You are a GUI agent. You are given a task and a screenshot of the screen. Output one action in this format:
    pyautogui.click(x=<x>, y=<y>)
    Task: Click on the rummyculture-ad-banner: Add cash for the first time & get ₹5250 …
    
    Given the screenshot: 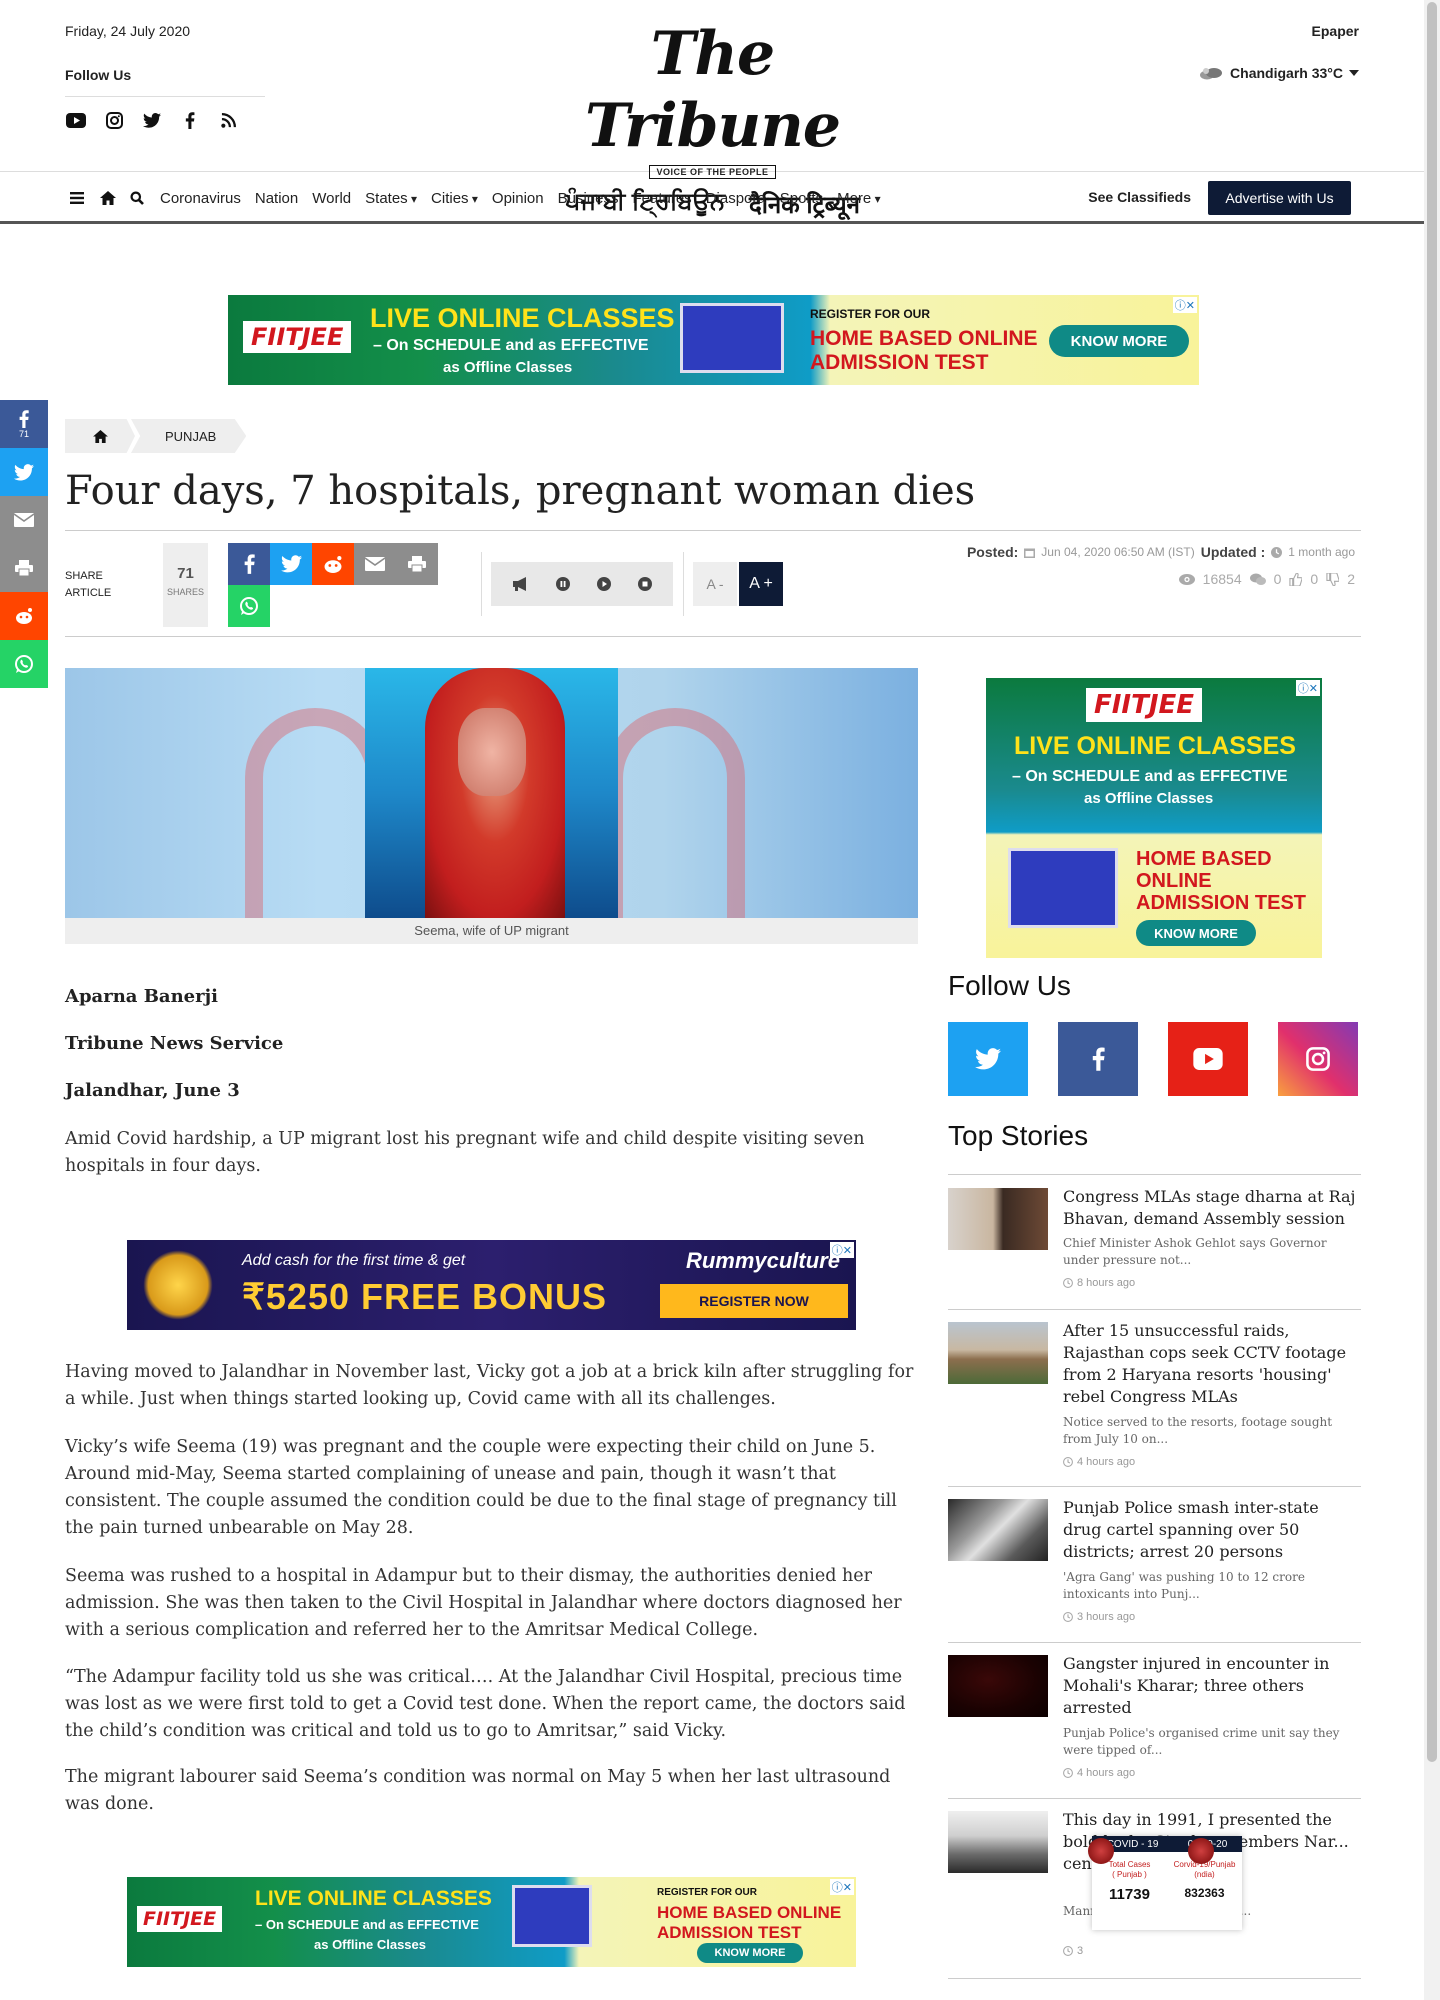 What is the action you would take?
    pyautogui.click(x=491, y=1285)
    